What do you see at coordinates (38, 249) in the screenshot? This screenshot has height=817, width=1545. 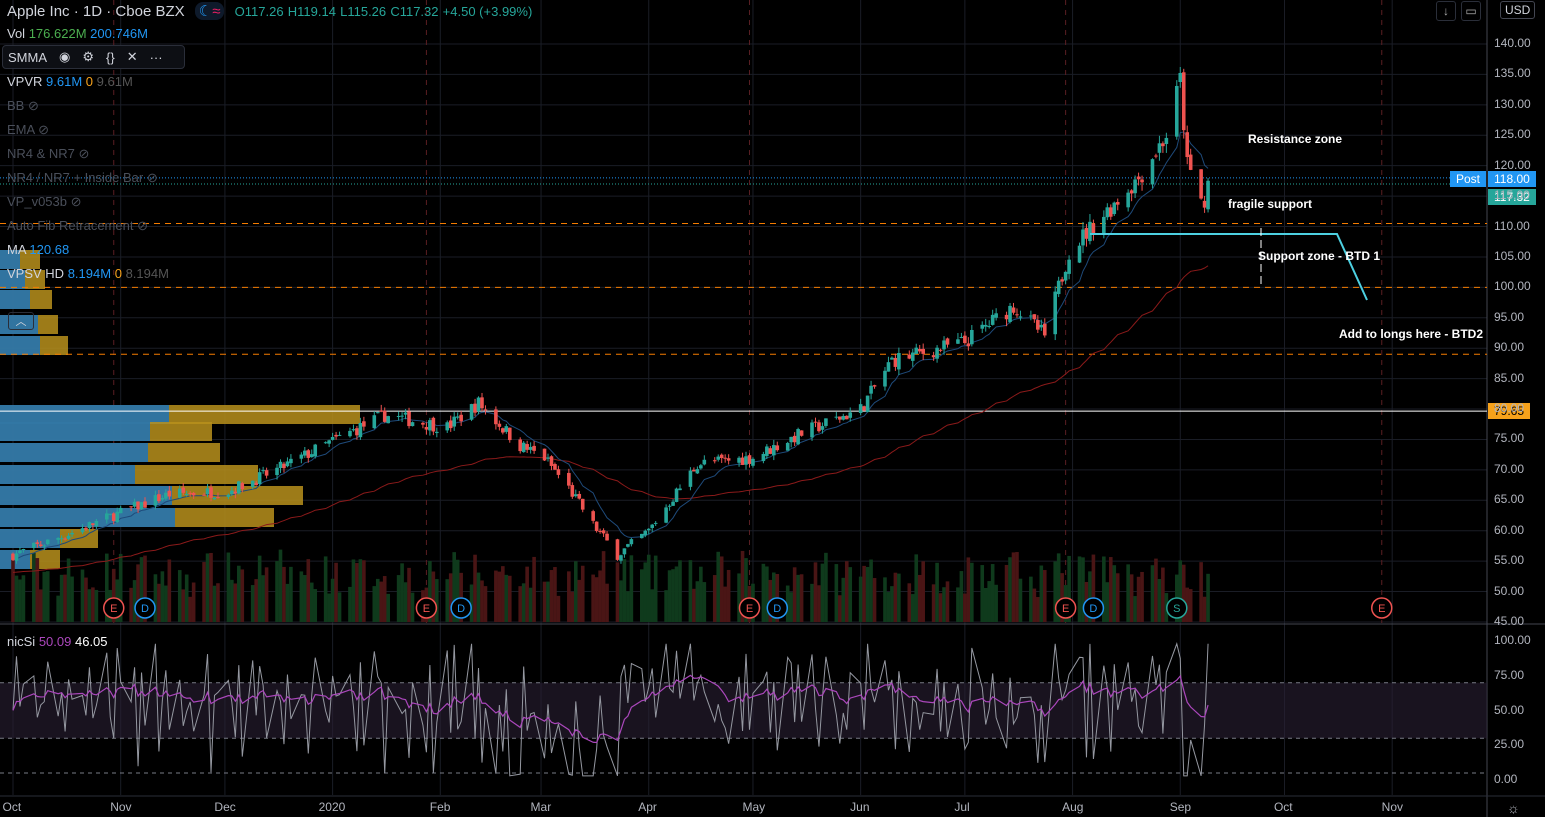 I see `indicator-ma: MA 120.68` at bounding box center [38, 249].